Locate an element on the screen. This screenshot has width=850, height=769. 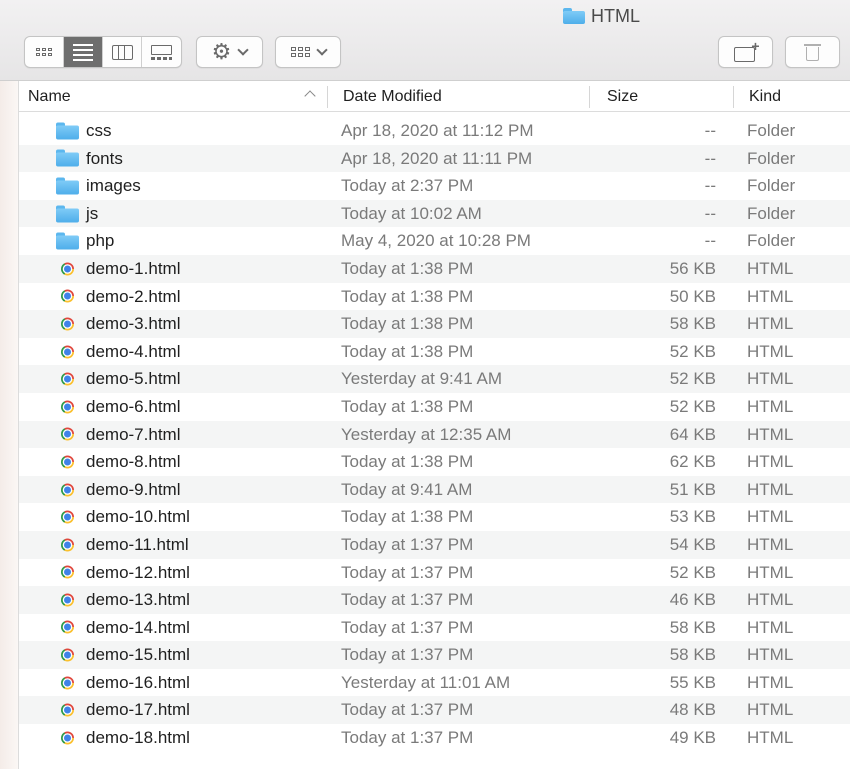
action-menu-button: ⚙ is located at coordinates (229, 52).